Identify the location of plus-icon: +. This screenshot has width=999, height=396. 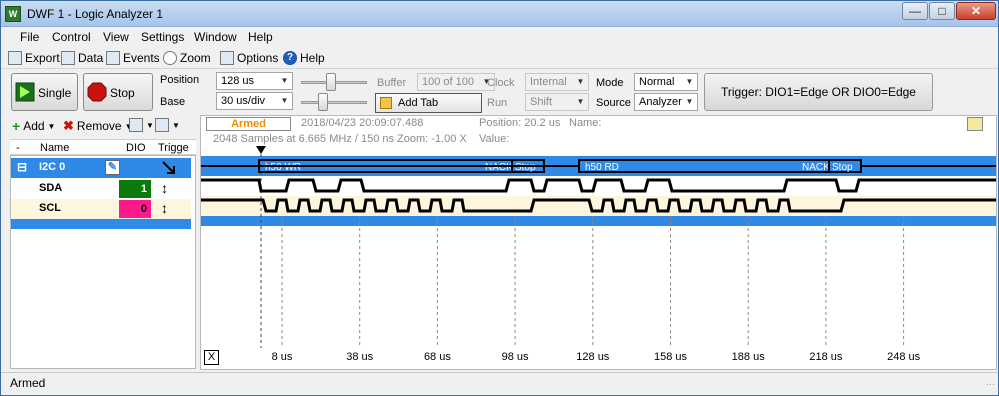
(16, 126).